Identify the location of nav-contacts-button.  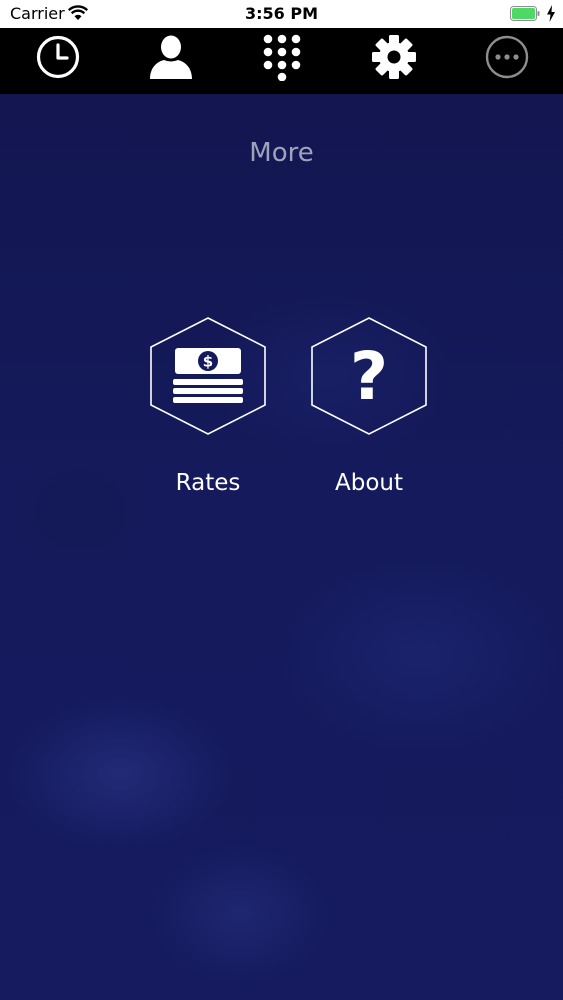
(171, 57).